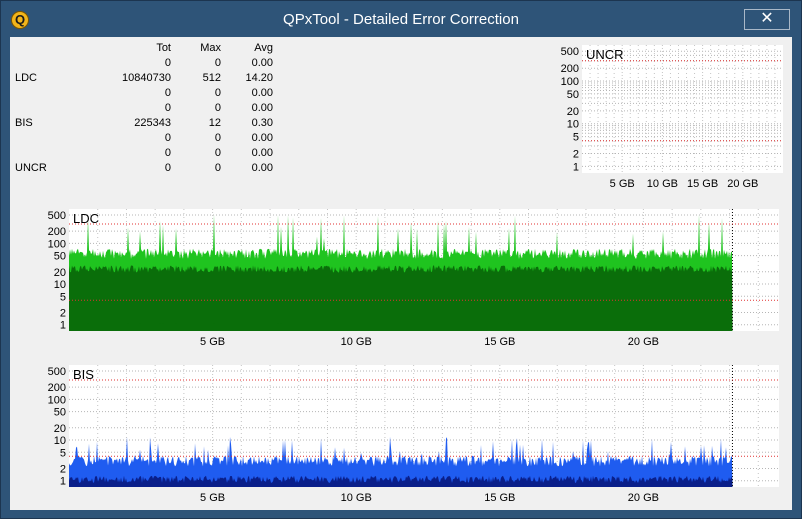 The image size is (802, 519). I want to click on mean-series, so click(401, 298).